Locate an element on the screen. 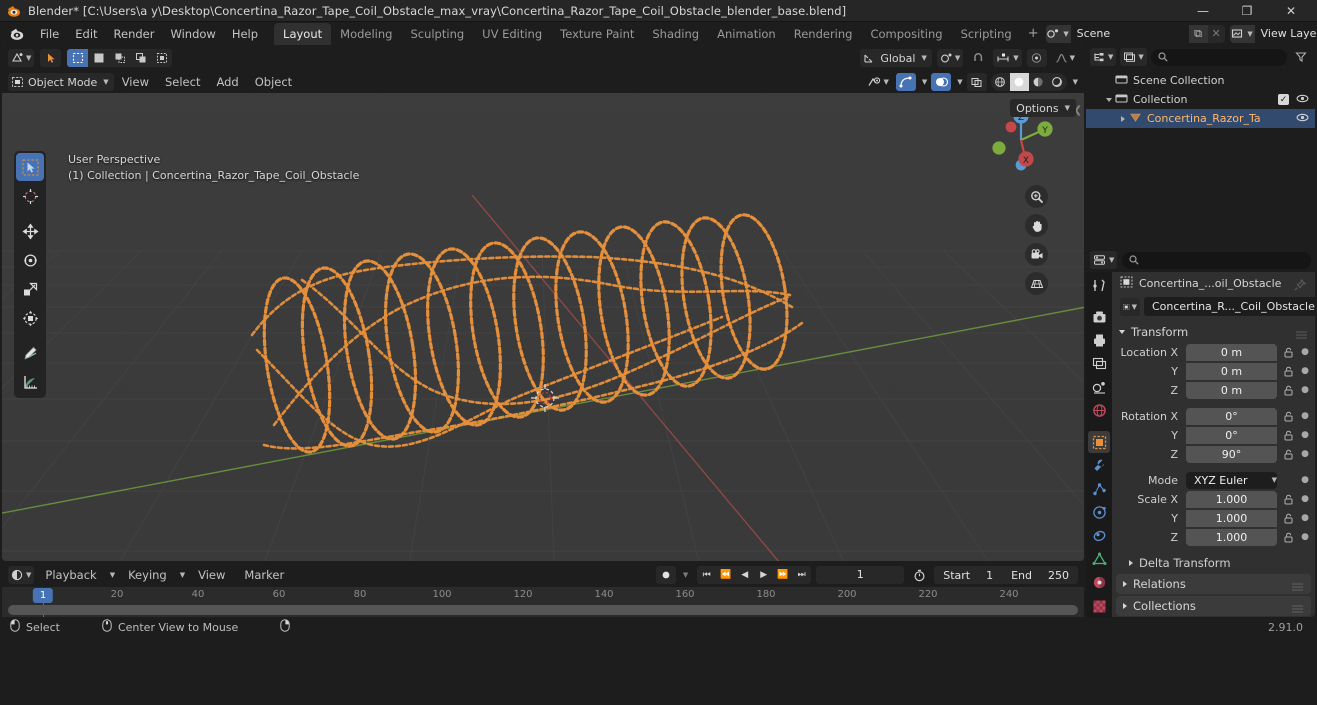 The image size is (1317, 705). constraints-tab is located at coordinates (1099, 535).